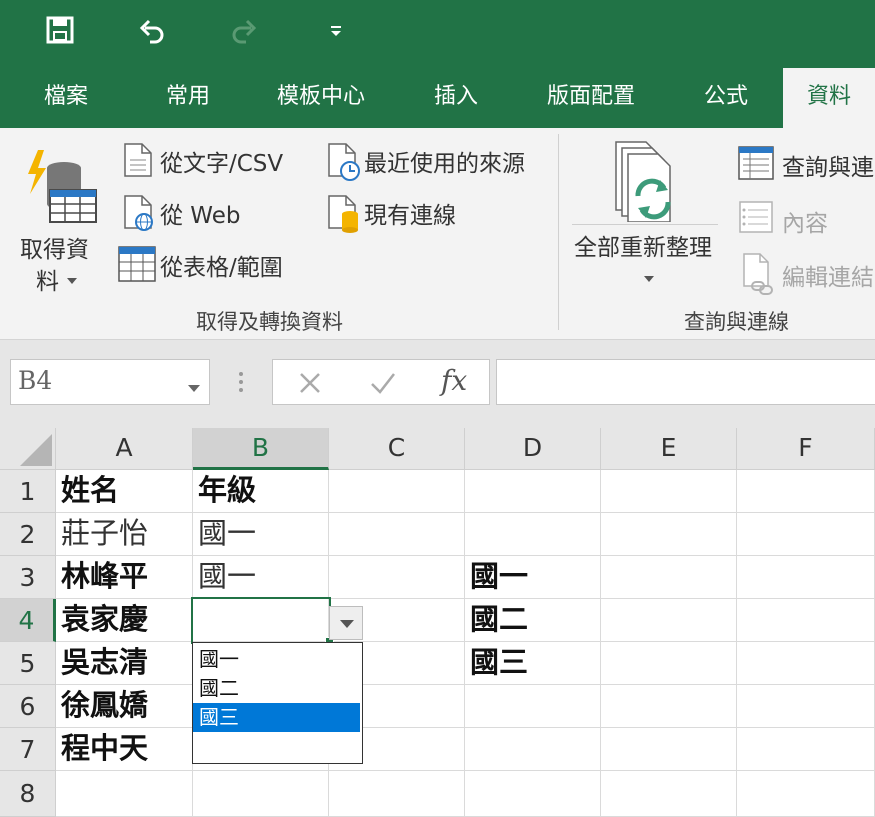 Image resolution: width=875 pixels, height=817 pixels. Describe the element at coordinates (276, 688) in the screenshot. I see `dropdown-option: 國二` at that location.